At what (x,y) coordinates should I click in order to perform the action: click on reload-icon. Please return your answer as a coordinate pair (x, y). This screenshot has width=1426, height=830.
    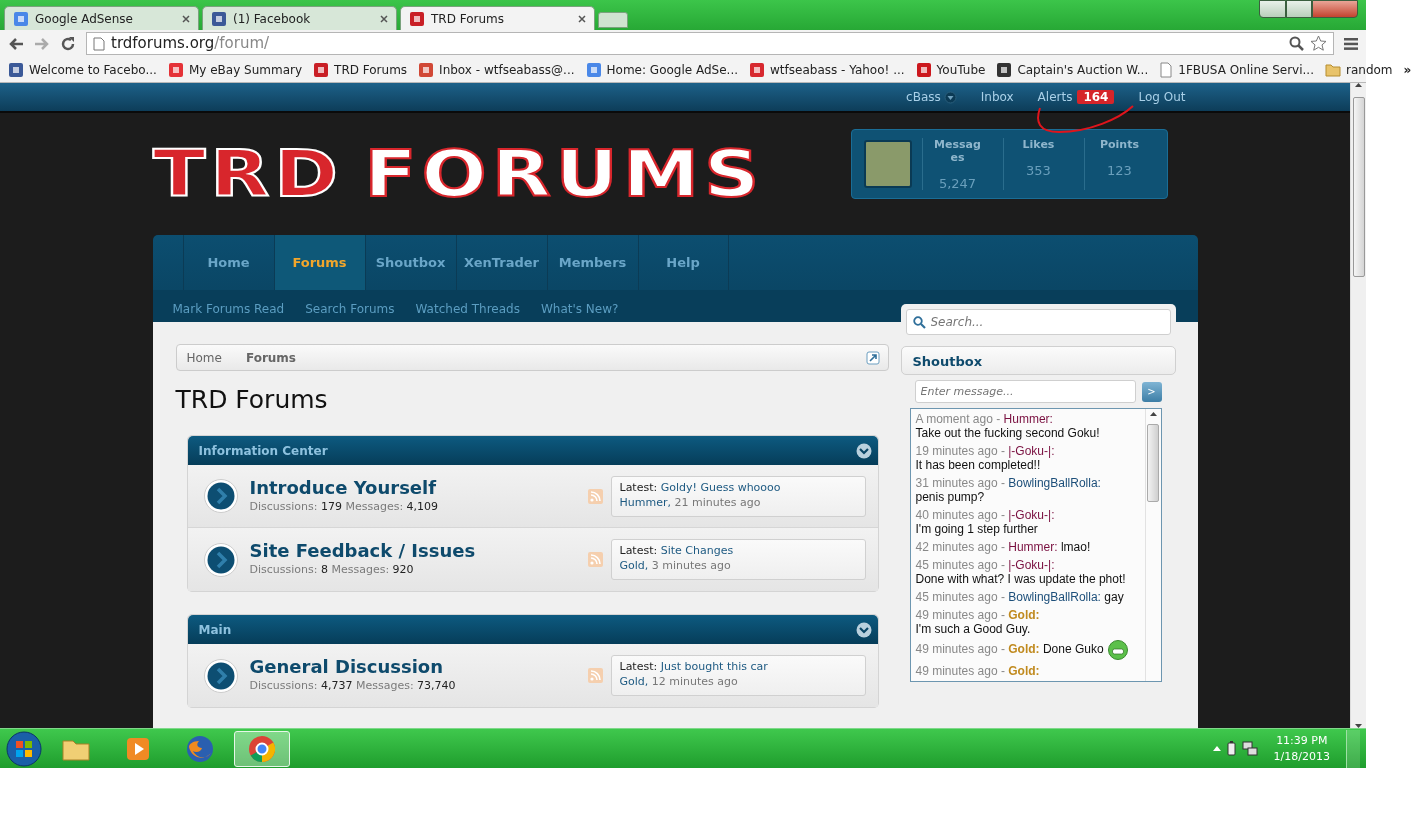
    Looking at the image, I should click on (68, 43).